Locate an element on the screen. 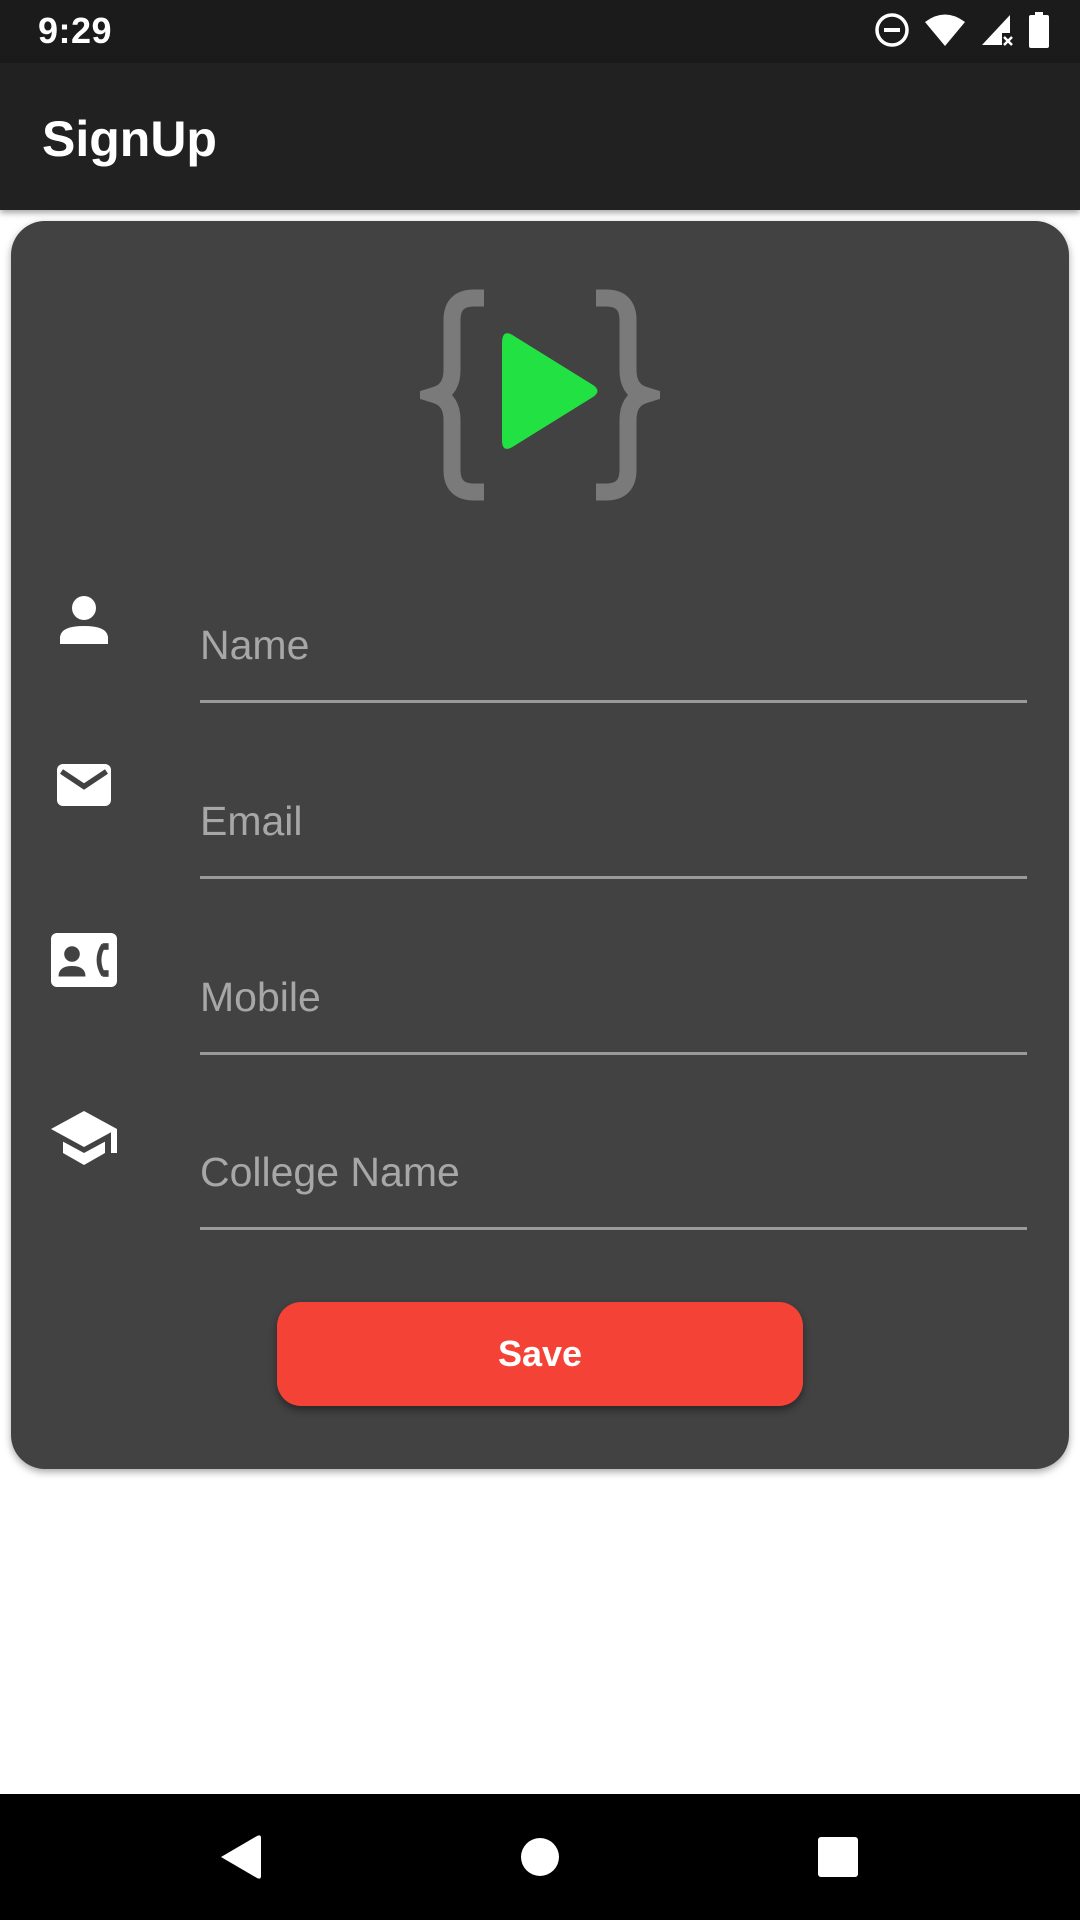  app-bar: SignUp is located at coordinates (540, 136).